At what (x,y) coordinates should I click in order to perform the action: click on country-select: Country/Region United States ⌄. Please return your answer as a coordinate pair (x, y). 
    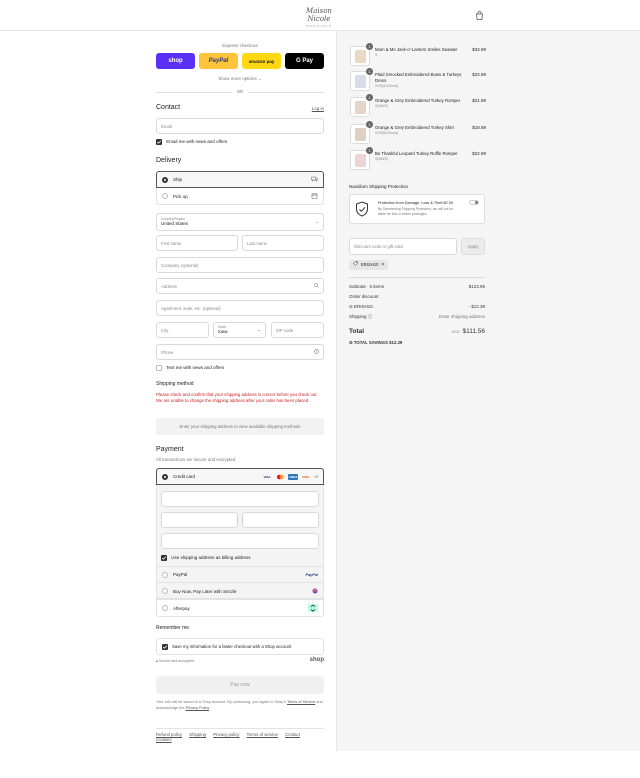
    Looking at the image, I should click on (240, 222).